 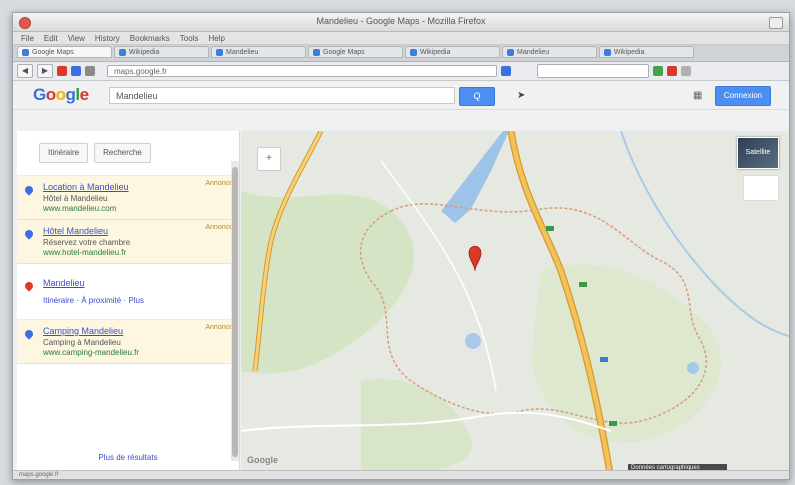 I want to click on result-title: Mandelieu, so click(x=137, y=283).